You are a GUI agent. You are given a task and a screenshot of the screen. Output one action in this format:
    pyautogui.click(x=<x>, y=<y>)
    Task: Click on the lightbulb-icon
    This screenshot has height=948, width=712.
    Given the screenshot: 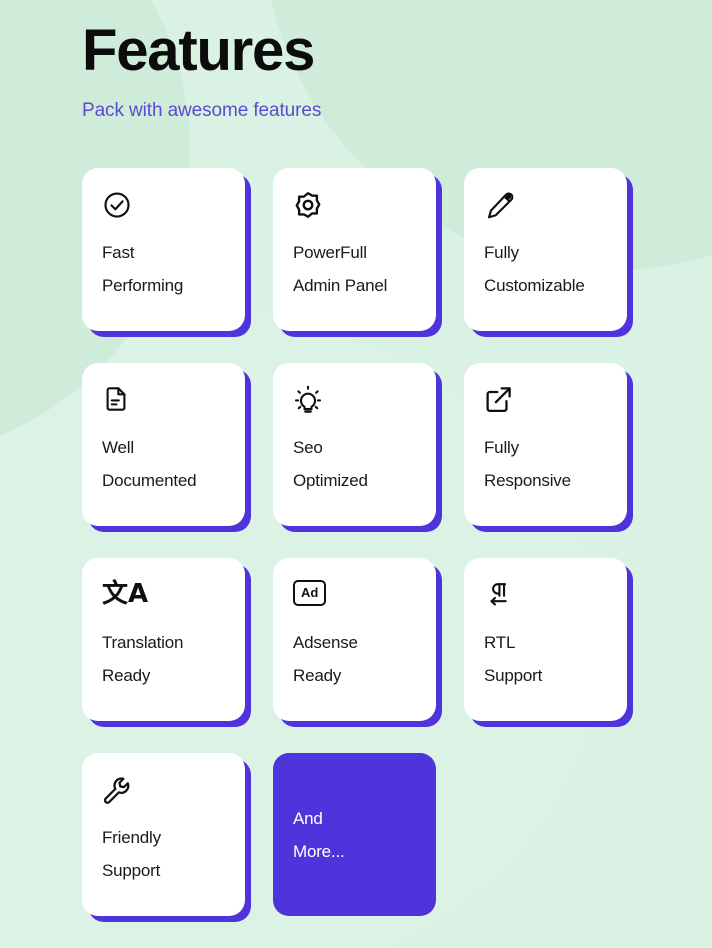 What is the action you would take?
    pyautogui.click(x=354, y=404)
    